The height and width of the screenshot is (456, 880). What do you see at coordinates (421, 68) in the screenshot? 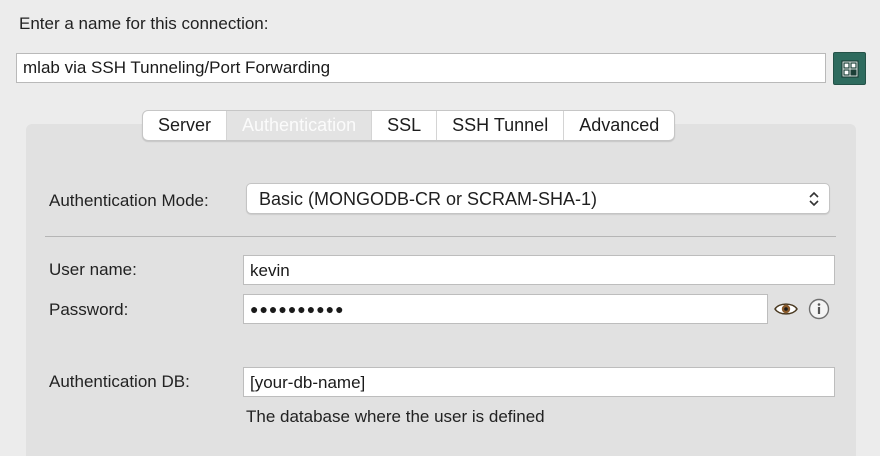
I see `connection-name-input` at bounding box center [421, 68].